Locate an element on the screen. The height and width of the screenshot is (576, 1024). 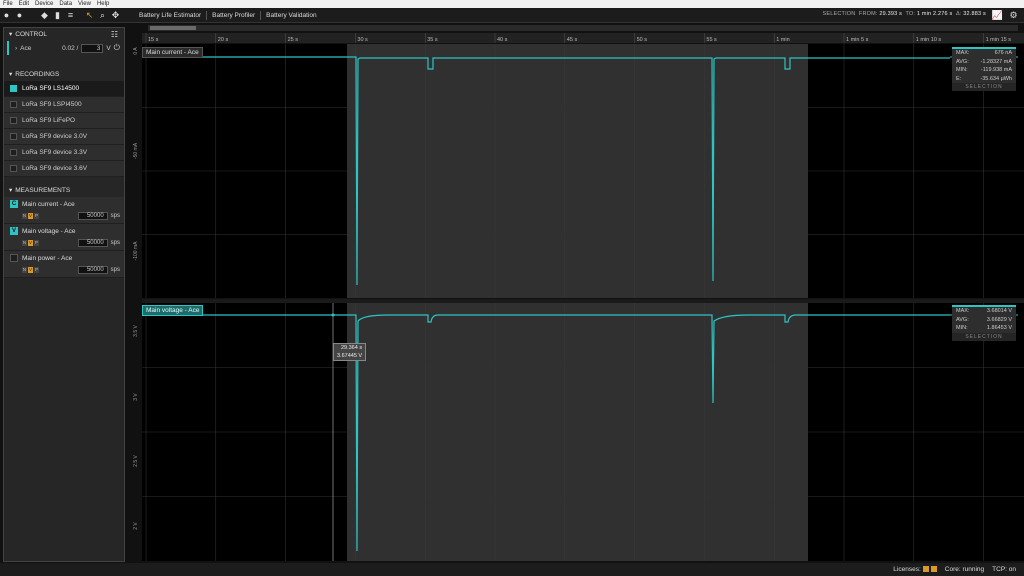
recording-item: LoRa SF9 device 3.3V is located at coordinates (64, 153).